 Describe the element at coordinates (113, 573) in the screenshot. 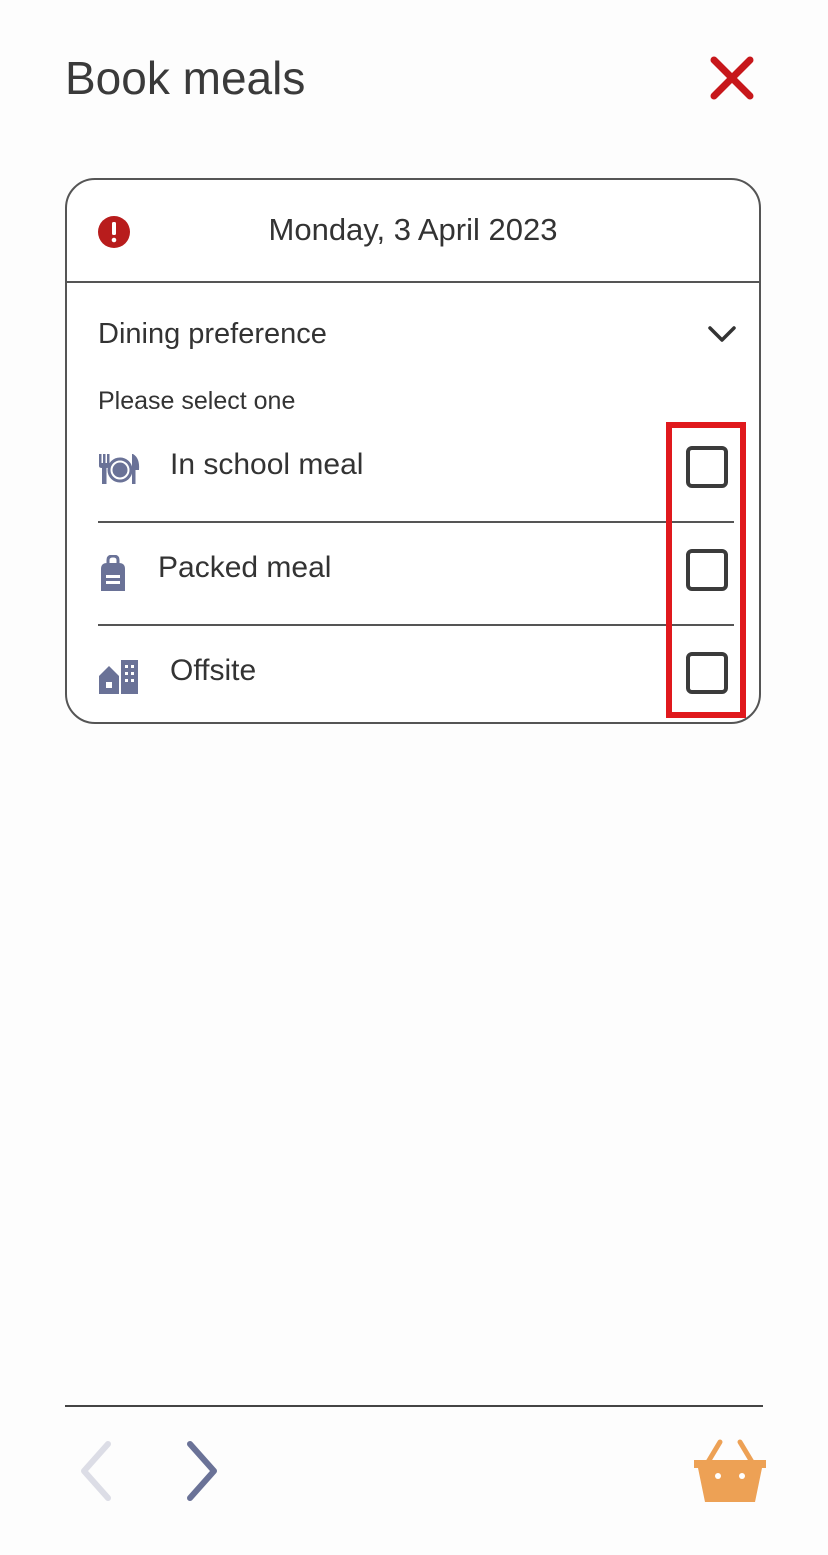

I see `lunch-bag-icon` at that location.